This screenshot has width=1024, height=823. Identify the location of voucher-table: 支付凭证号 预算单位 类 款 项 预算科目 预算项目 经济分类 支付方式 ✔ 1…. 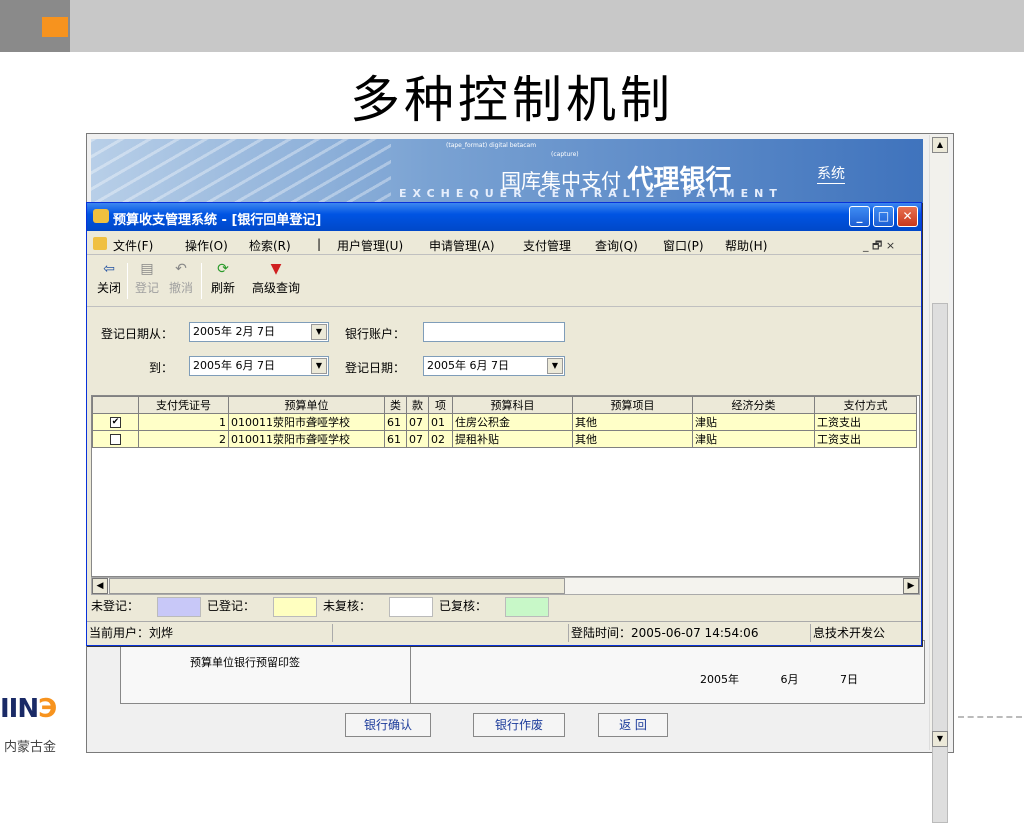
(504, 422).